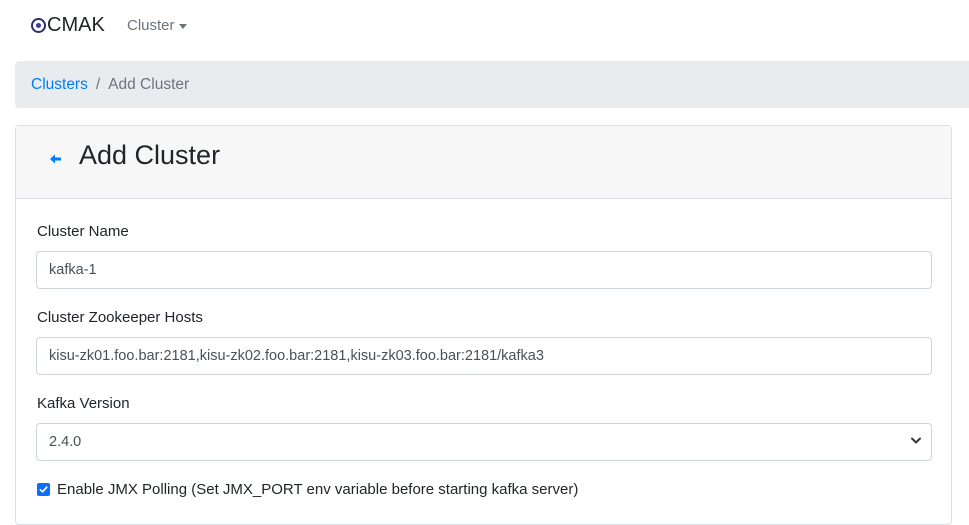 The image size is (969, 525). Describe the element at coordinates (83, 231) in the screenshot. I see `cluster-name-label: Cluster Name` at that location.